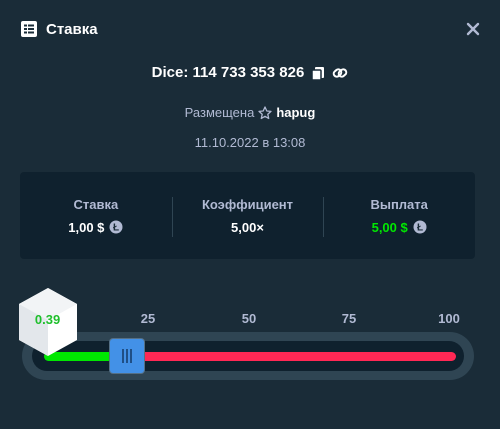 The width and height of the screenshot is (500, 429). What do you see at coordinates (340, 73) in the screenshot?
I see `link-icon` at bounding box center [340, 73].